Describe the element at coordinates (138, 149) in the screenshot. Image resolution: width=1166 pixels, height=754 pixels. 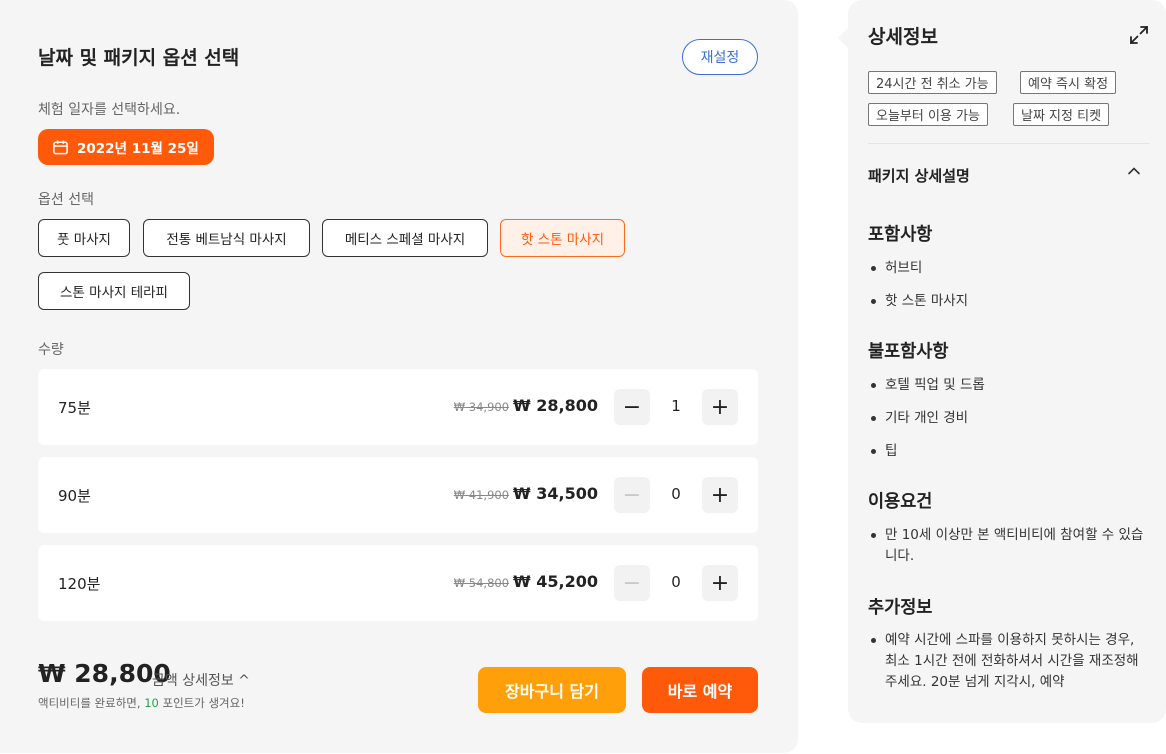
I see `selected-date: 2022년 11월 25일` at that location.